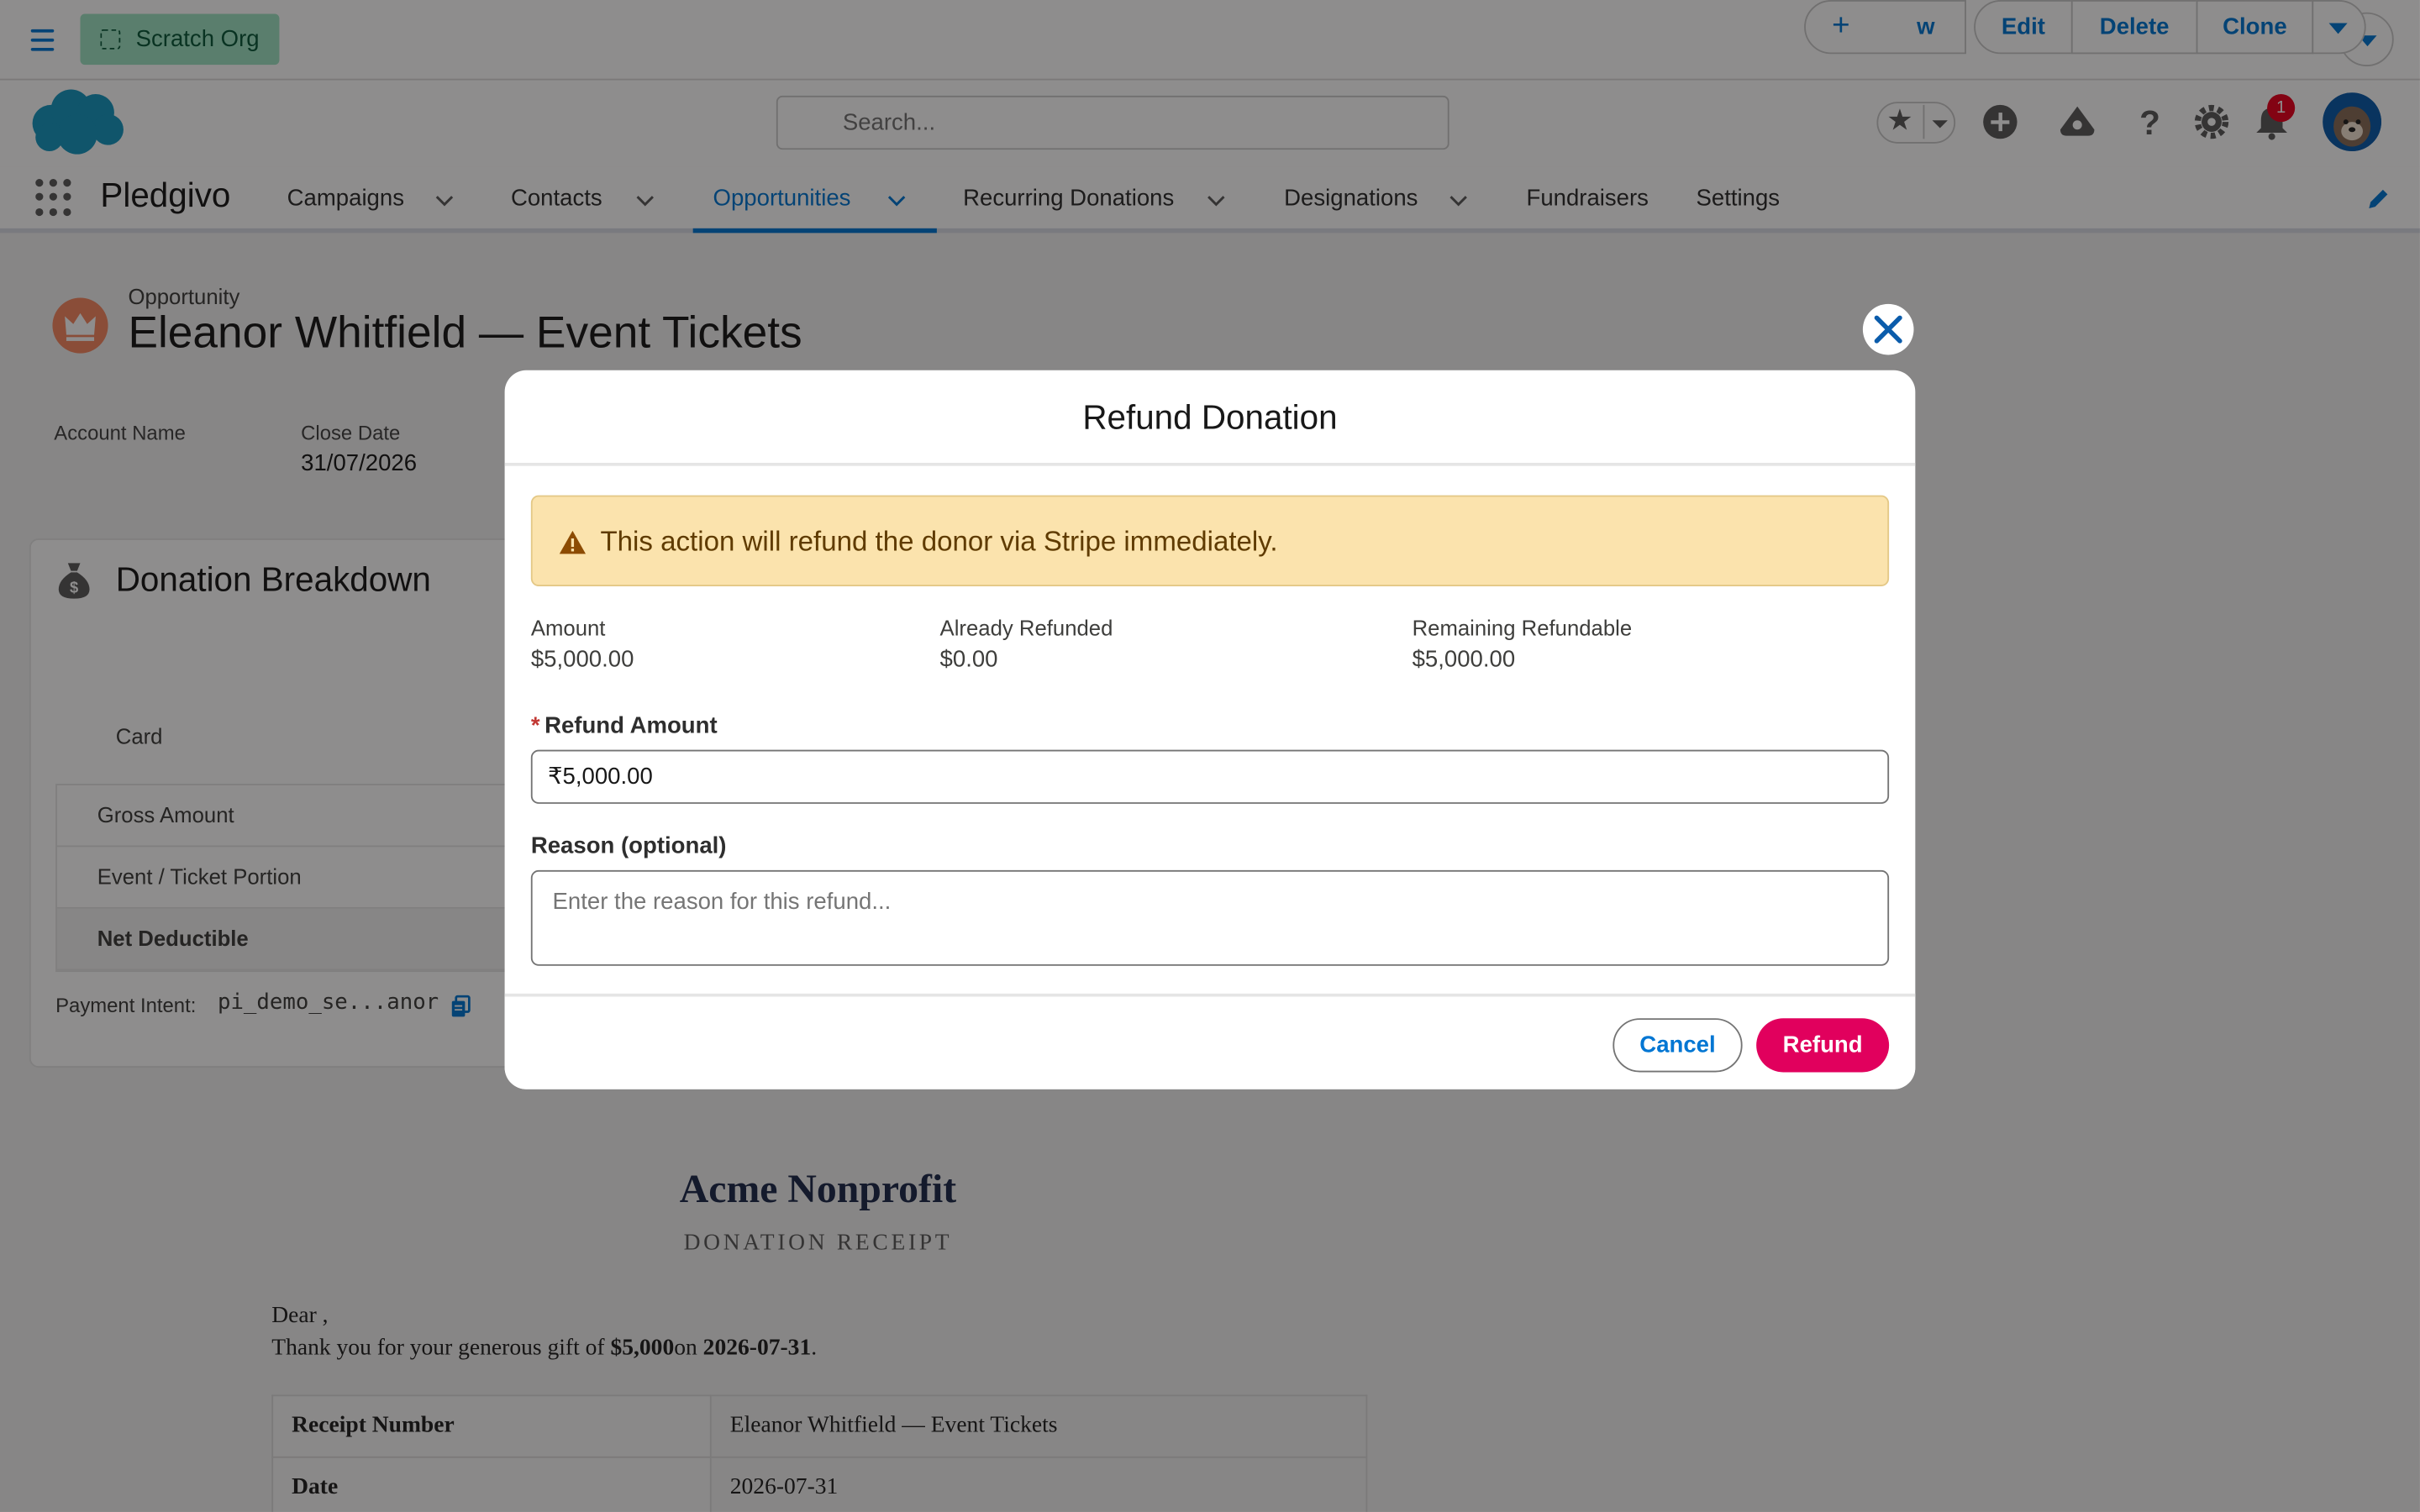 The width and height of the screenshot is (2420, 1512). Describe the element at coordinates (1210, 917) in the screenshot. I see `reason-textarea` at that location.